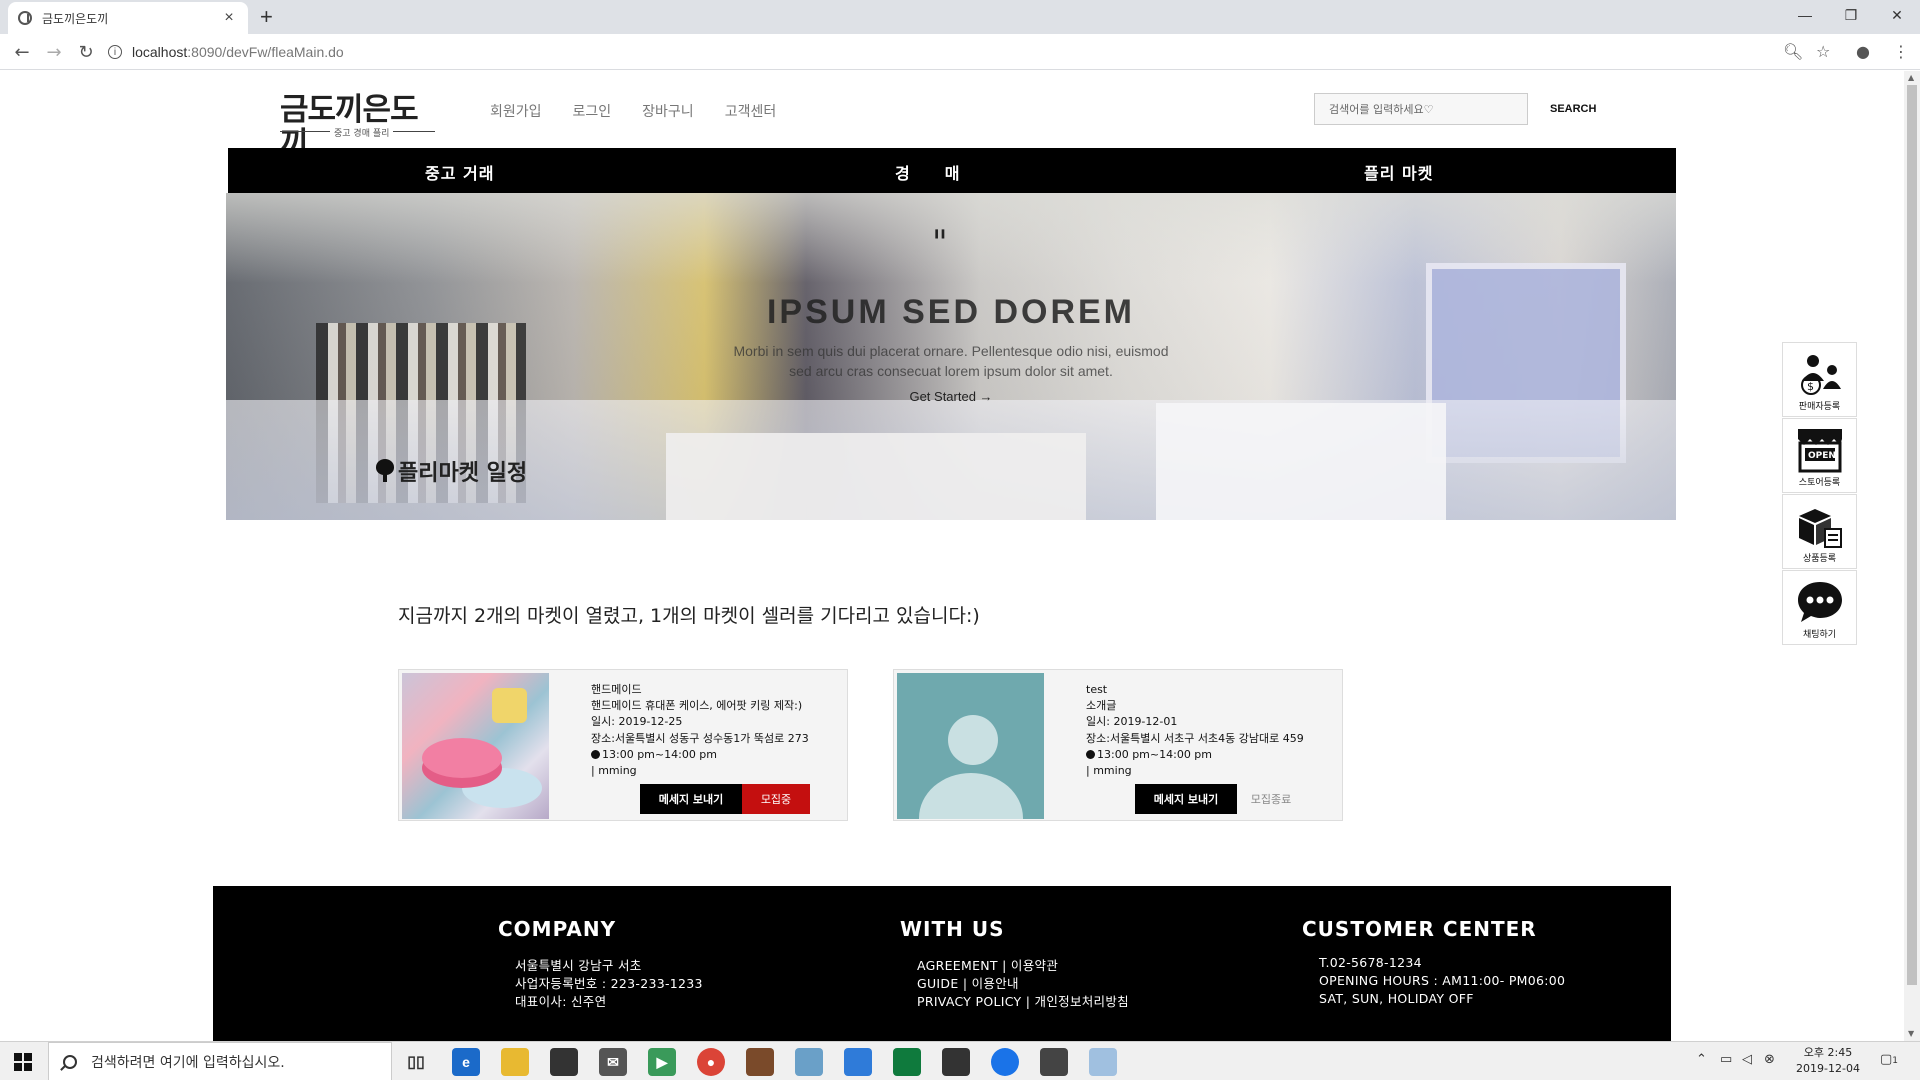  What do you see at coordinates (1819, 379) in the screenshot?
I see `seller-register-widget: $ 판매자등록` at bounding box center [1819, 379].